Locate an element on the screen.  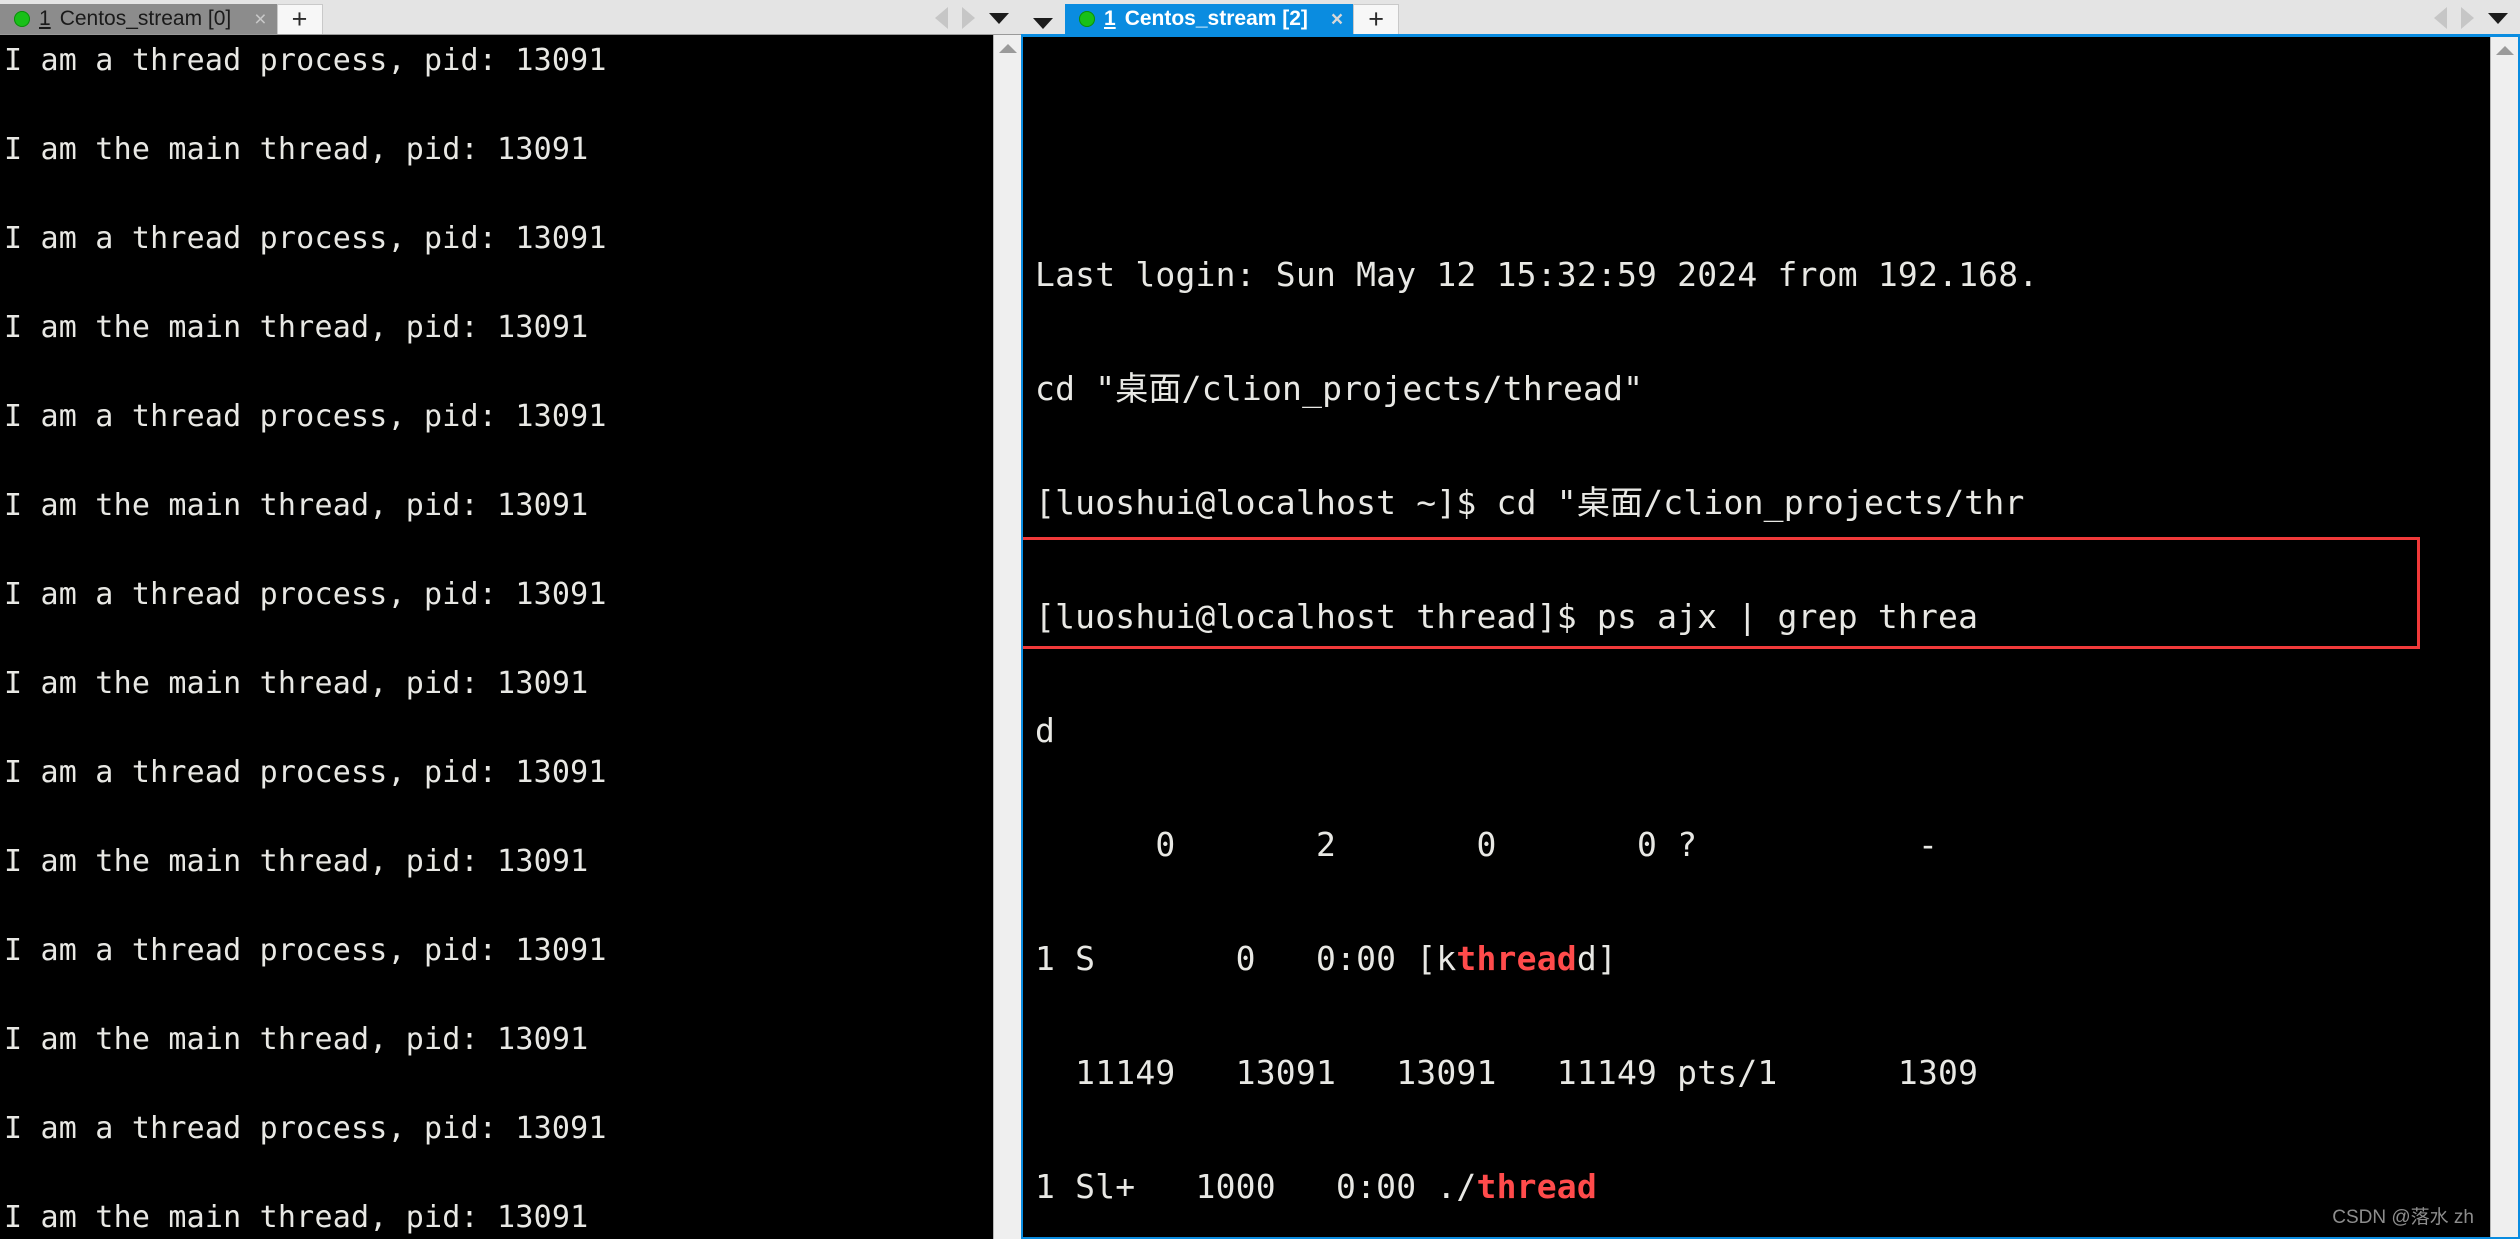
left-terminal-scrollbar is located at coordinates (1007, 637).